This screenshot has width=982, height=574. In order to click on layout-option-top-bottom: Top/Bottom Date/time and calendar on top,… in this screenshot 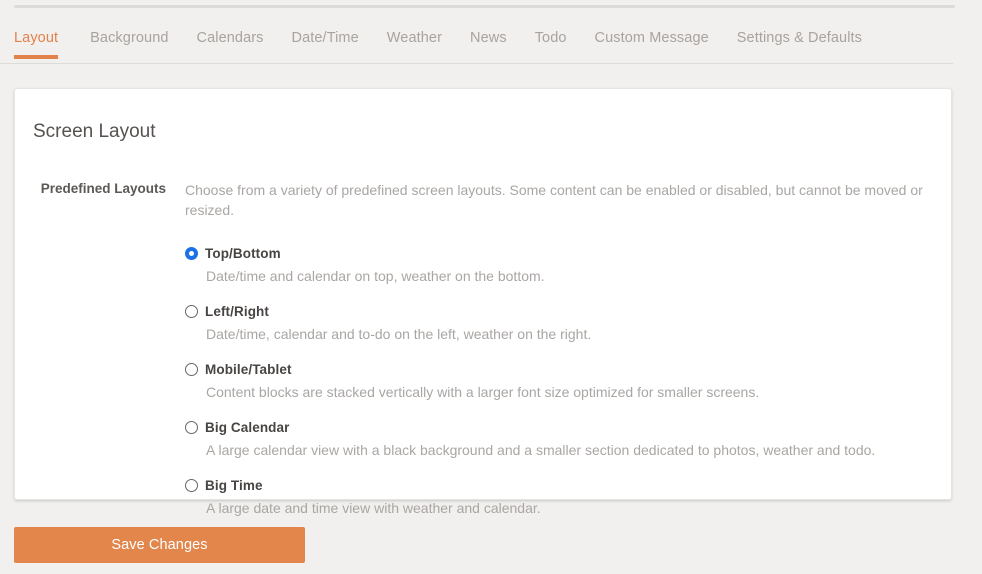, I will do `click(554, 265)`.